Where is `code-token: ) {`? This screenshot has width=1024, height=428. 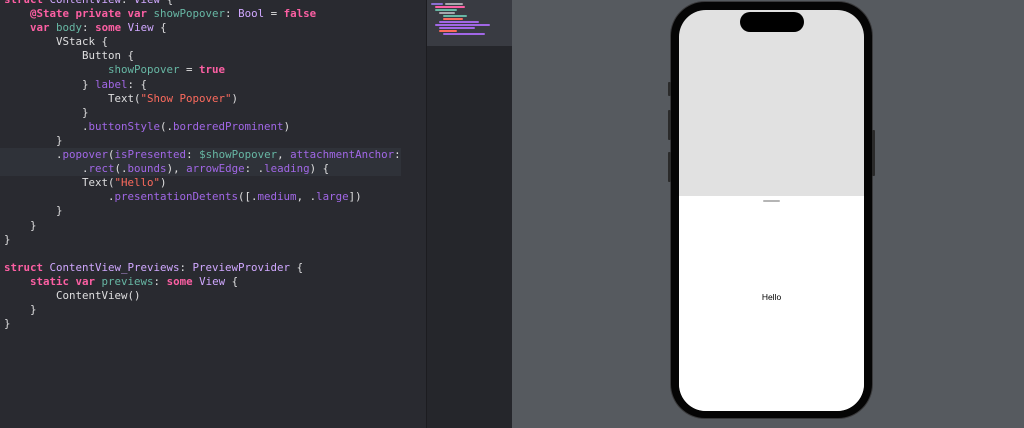 code-token: ) { is located at coordinates (319, 169).